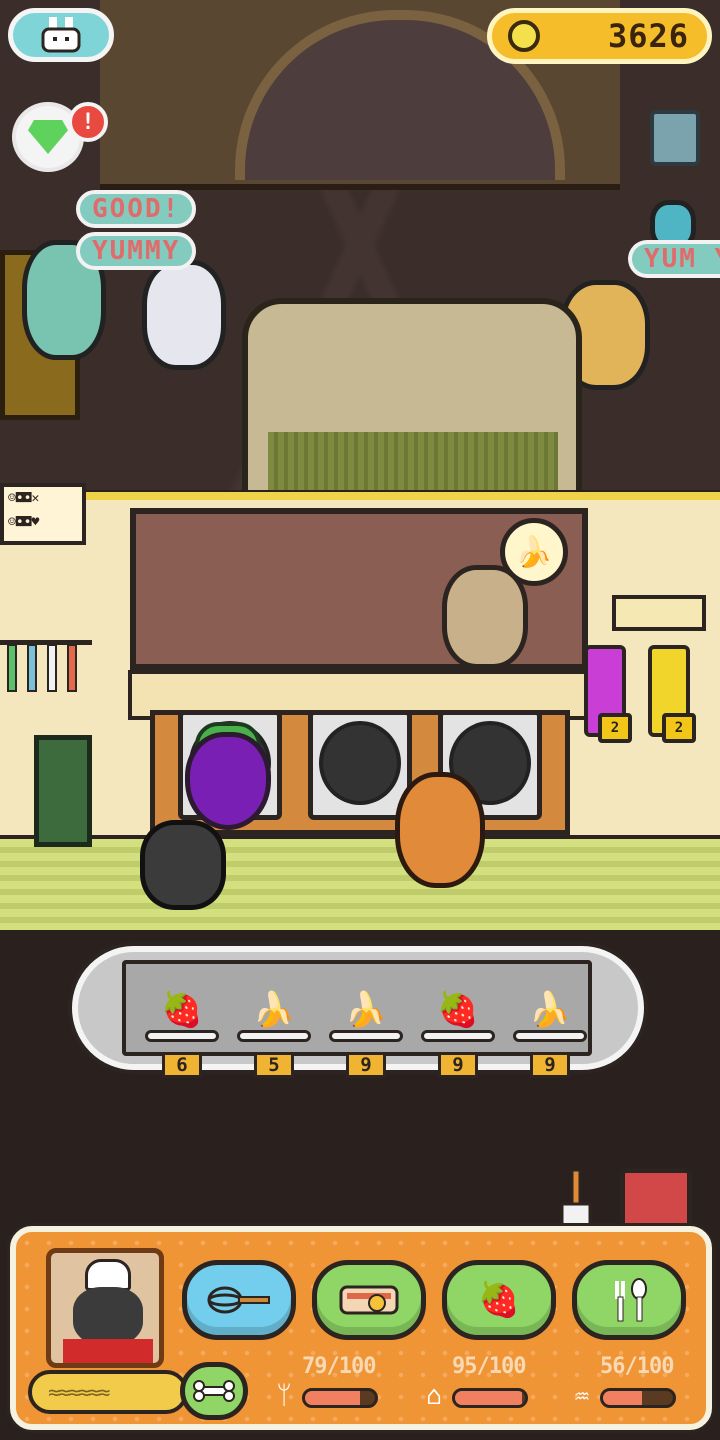  Describe the element at coordinates (63, 791) in the screenshot. I see `trash-bin` at that location.